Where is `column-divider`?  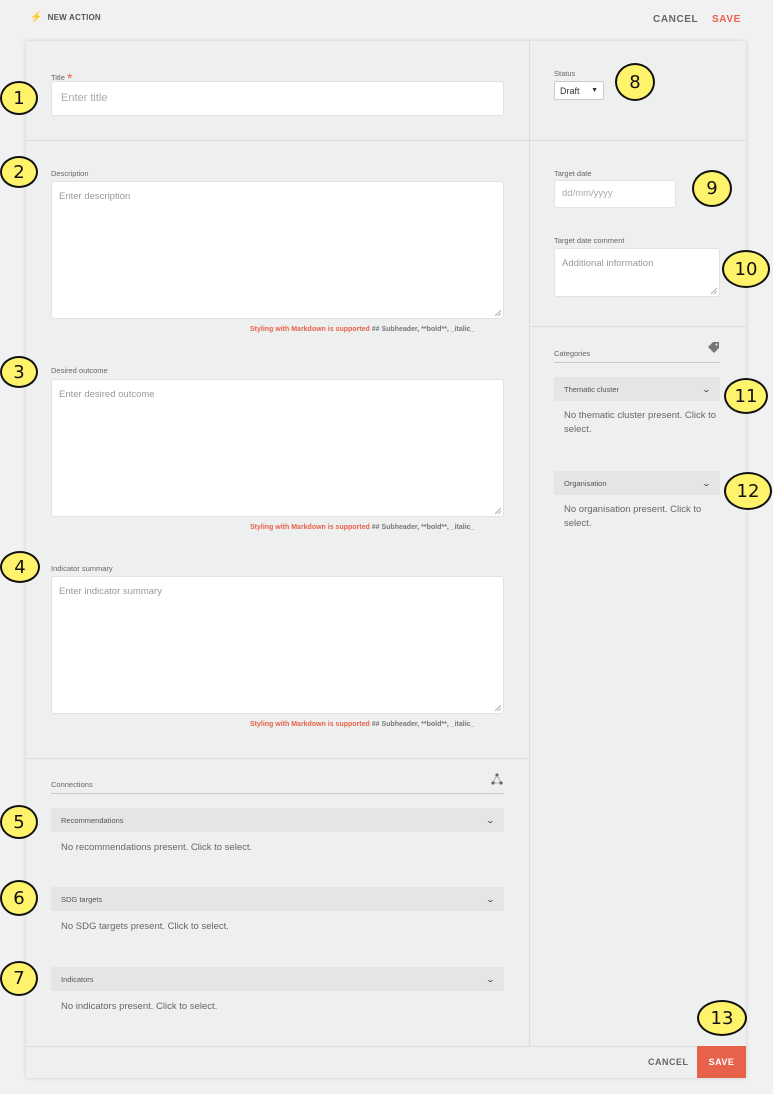 column-divider is located at coordinates (529, 543).